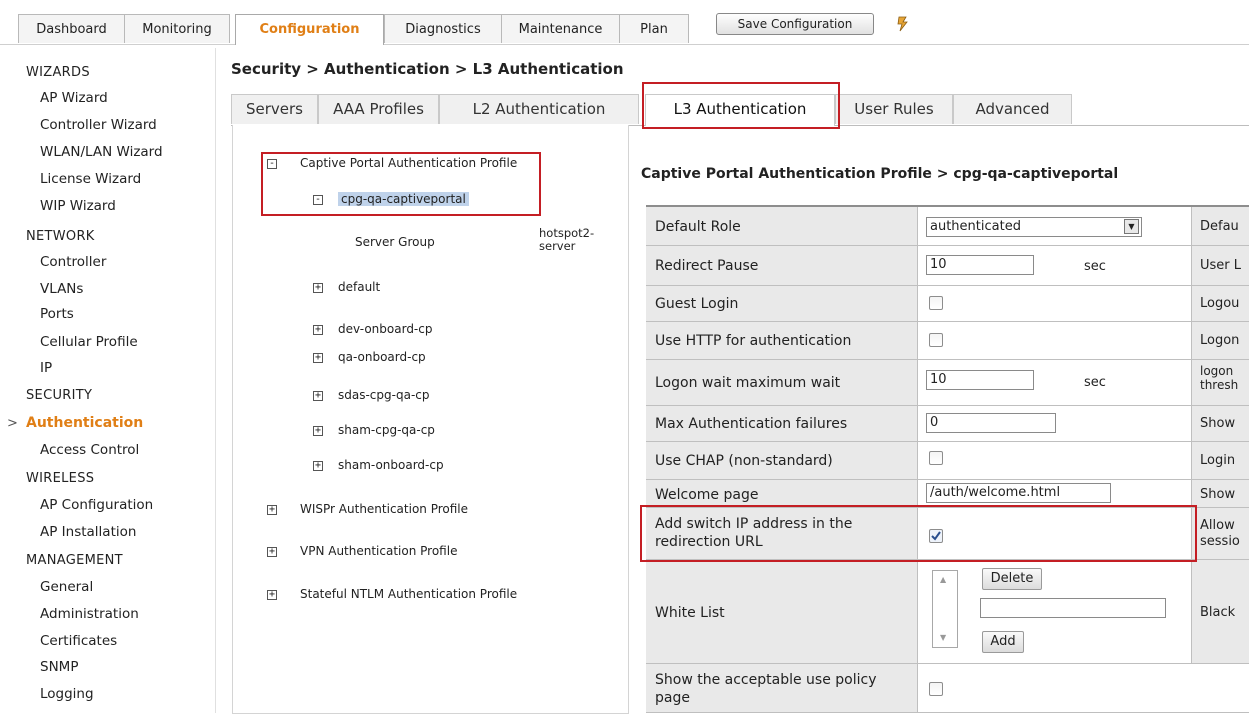 The height and width of the screenshot is (714, 1249). Describe the element at coordinates (741, 105) in the screenshot. I see `highlight-l3-tab` at that location.